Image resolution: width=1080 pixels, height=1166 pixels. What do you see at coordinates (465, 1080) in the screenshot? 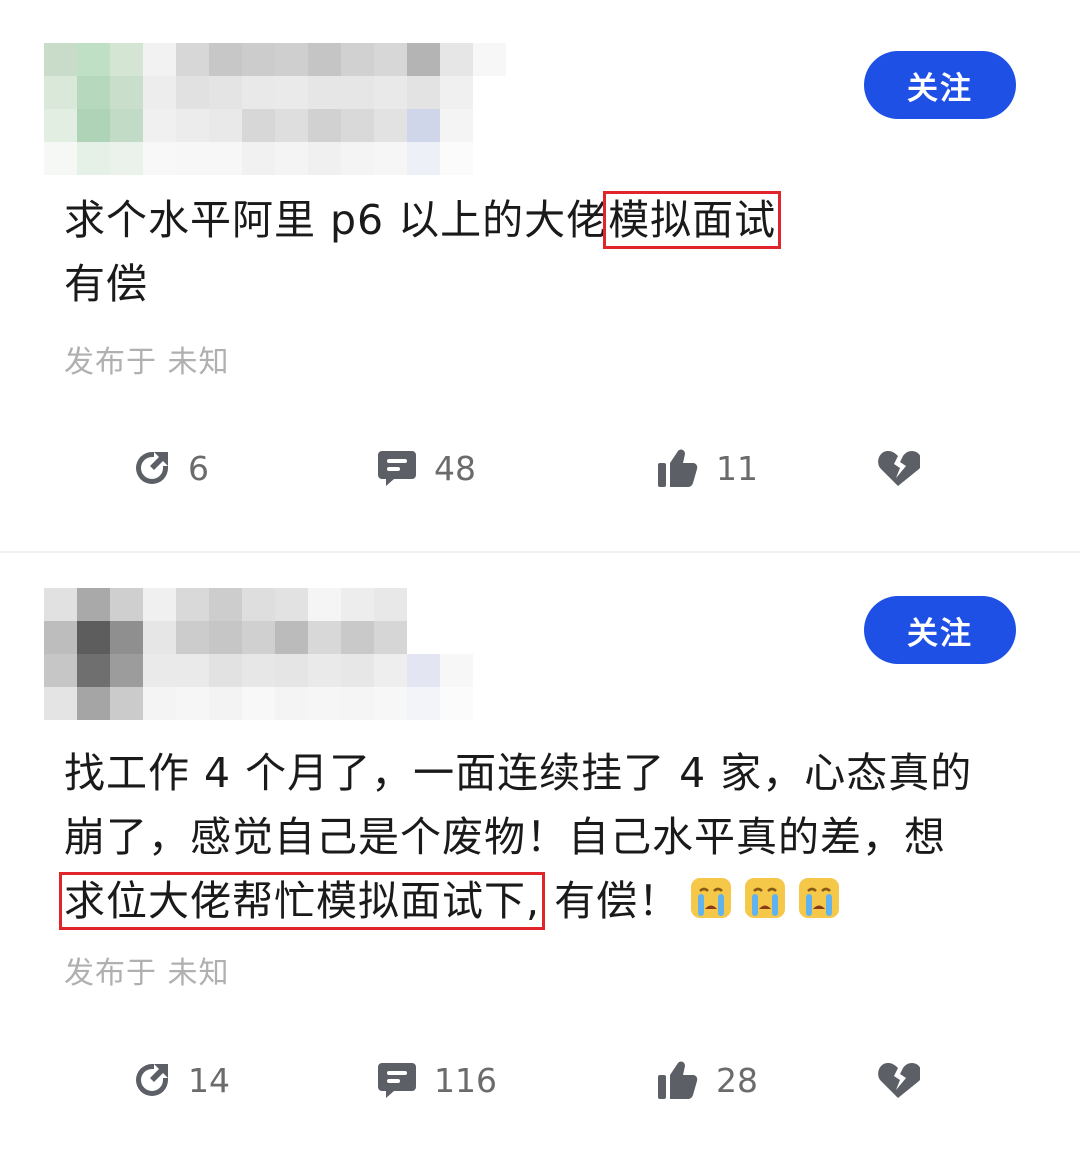
I see `comment-count: 116` at bounding box center [465, 1080].